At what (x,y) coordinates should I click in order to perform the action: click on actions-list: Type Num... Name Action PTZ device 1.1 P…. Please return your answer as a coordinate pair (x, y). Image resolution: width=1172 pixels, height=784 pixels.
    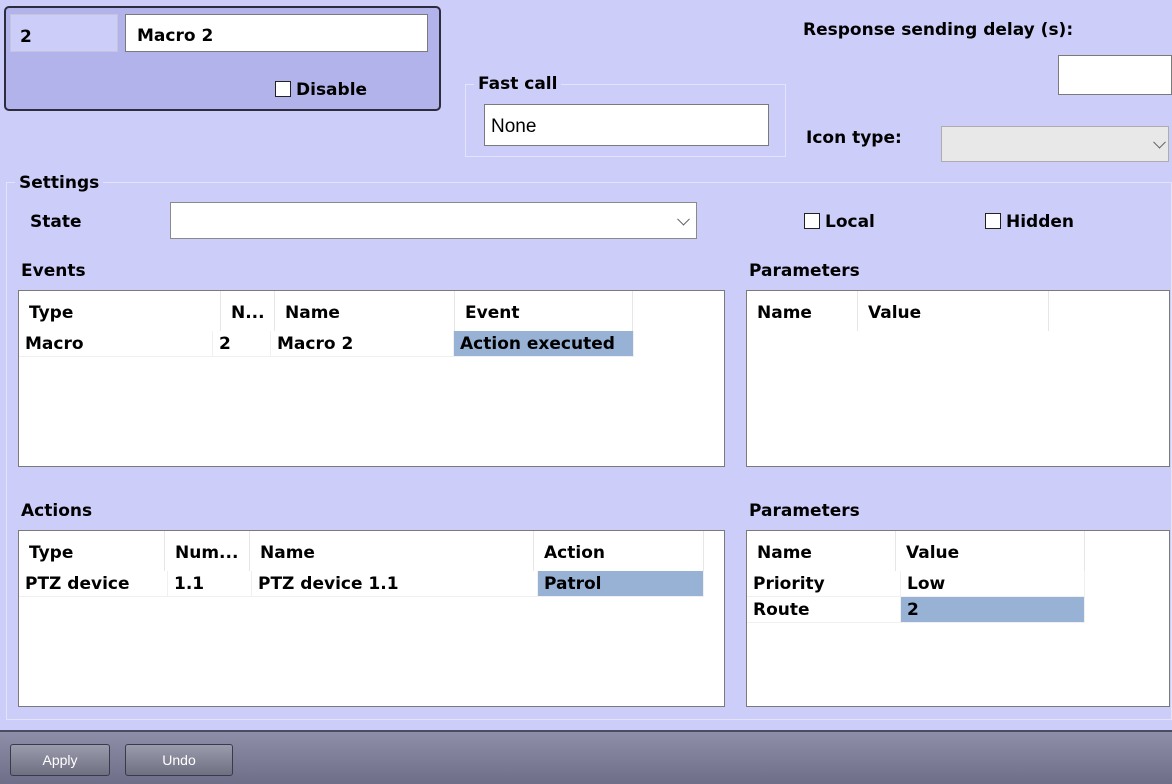
    Looking at the image, I should click on (371, 618).